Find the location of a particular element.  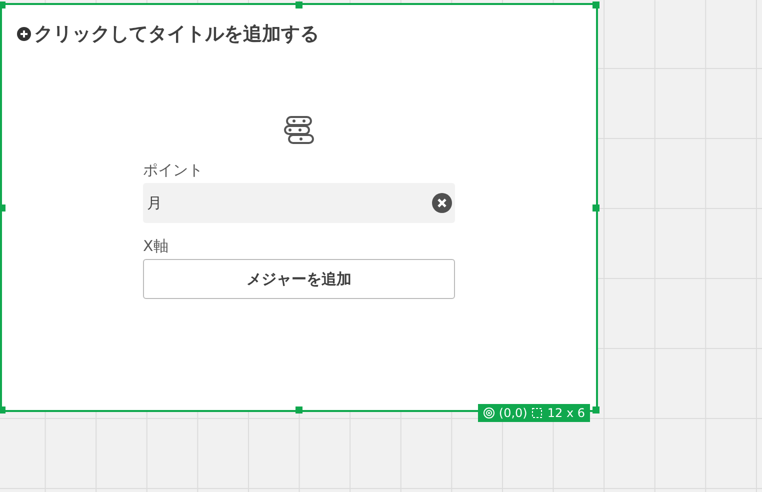

plus-icon is located at coordinates (24, 34).